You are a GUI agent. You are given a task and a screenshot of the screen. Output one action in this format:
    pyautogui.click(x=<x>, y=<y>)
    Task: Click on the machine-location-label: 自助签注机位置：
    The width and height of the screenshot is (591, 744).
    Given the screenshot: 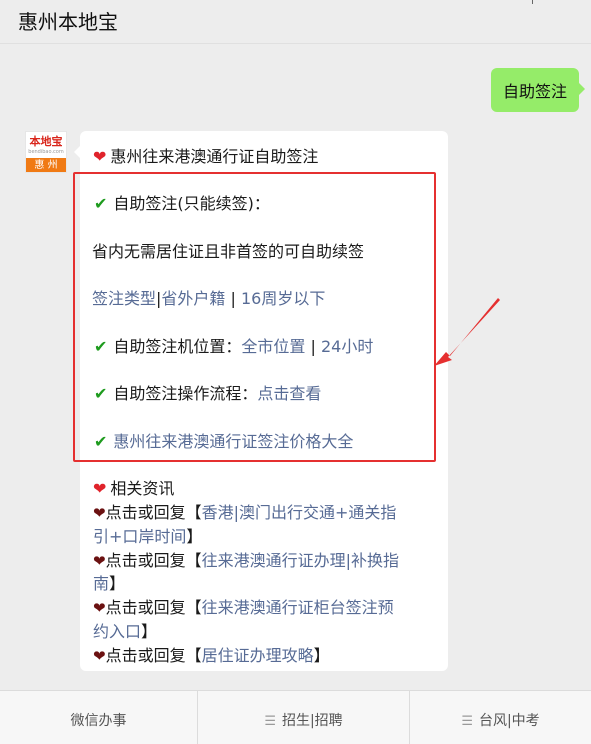 What is the action you would take?
    pyautogui.click(x=177, y=346)
    